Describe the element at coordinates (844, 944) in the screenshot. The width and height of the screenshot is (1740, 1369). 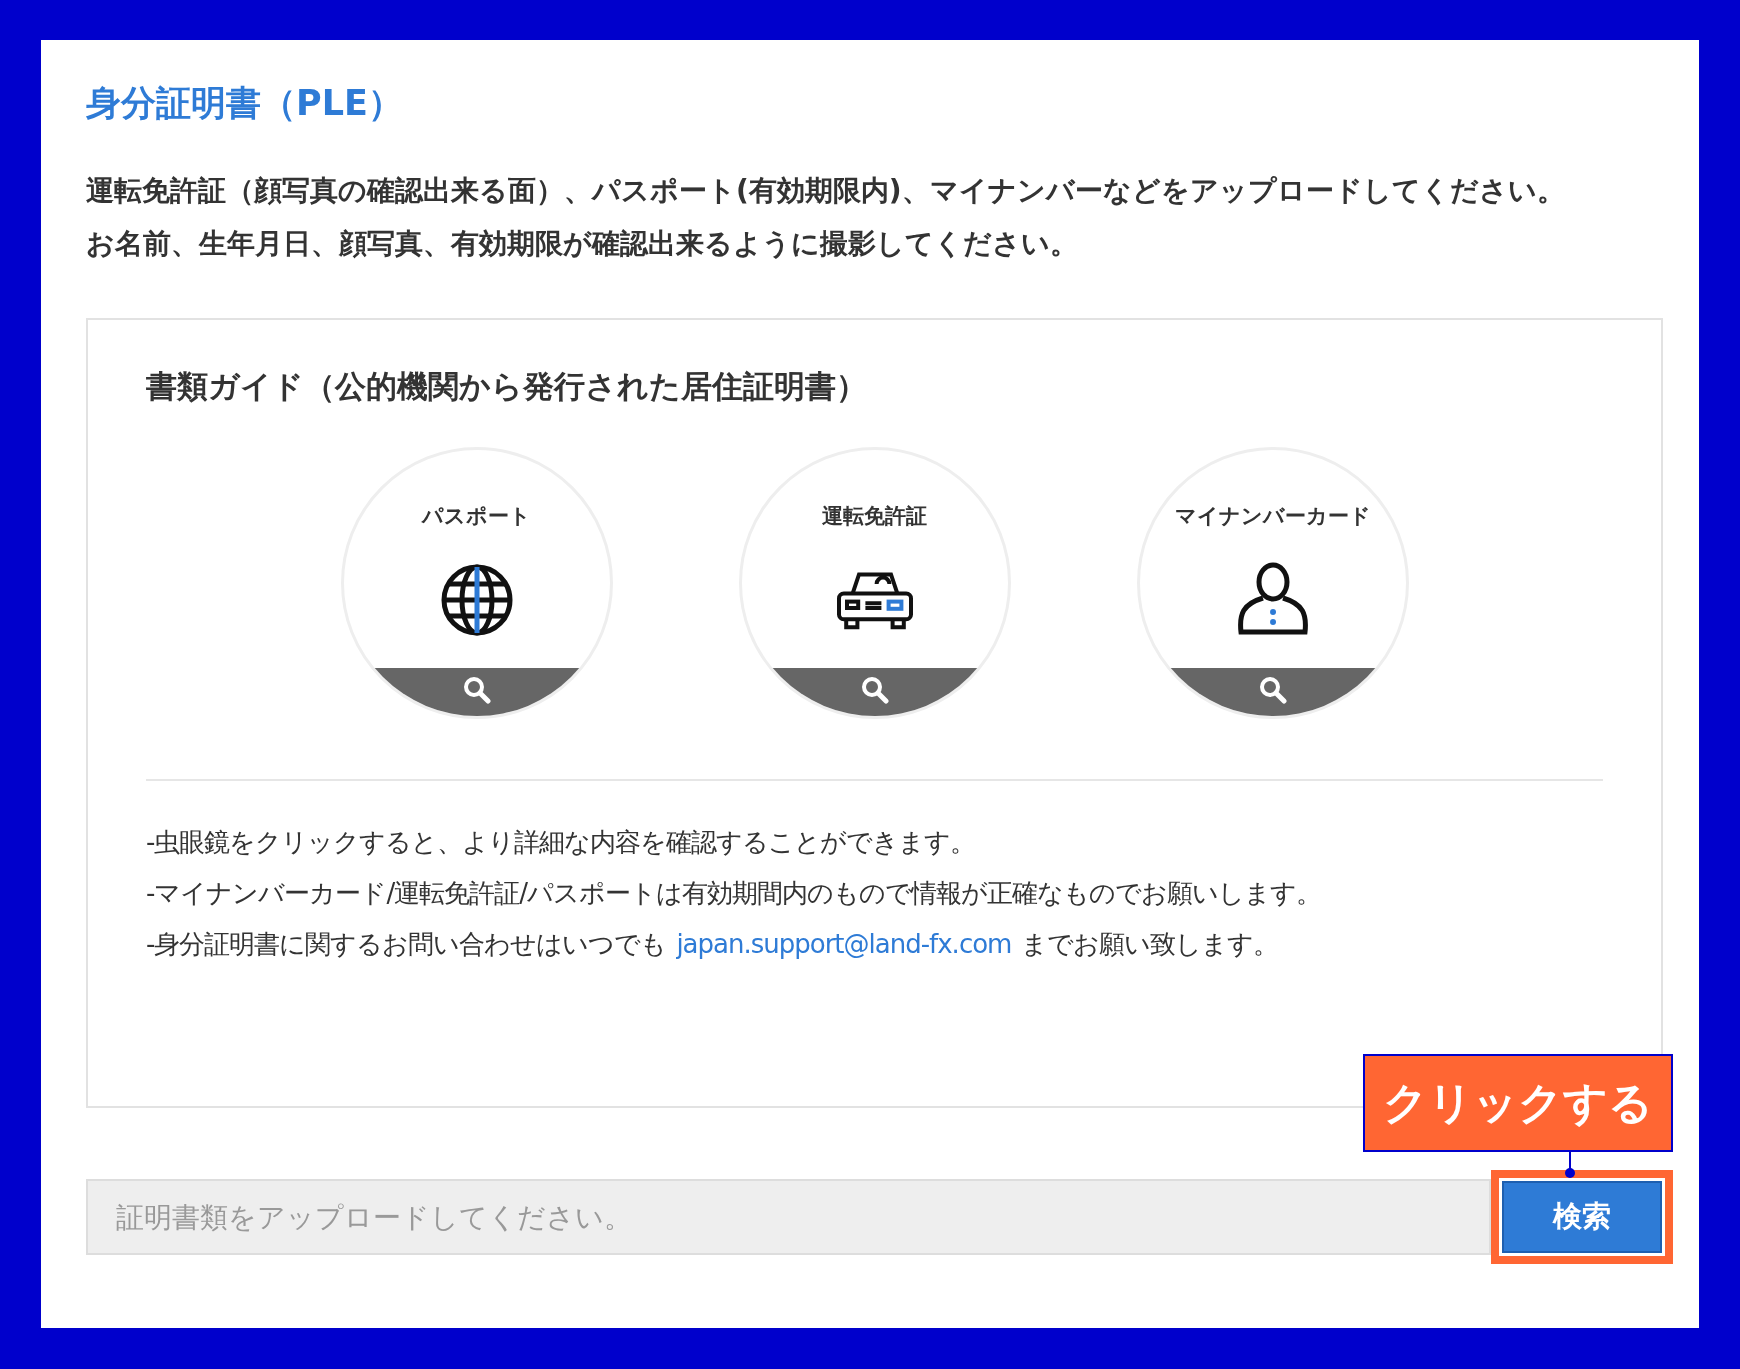
I see `email-link: japan.support@land-fx.com` at that location.